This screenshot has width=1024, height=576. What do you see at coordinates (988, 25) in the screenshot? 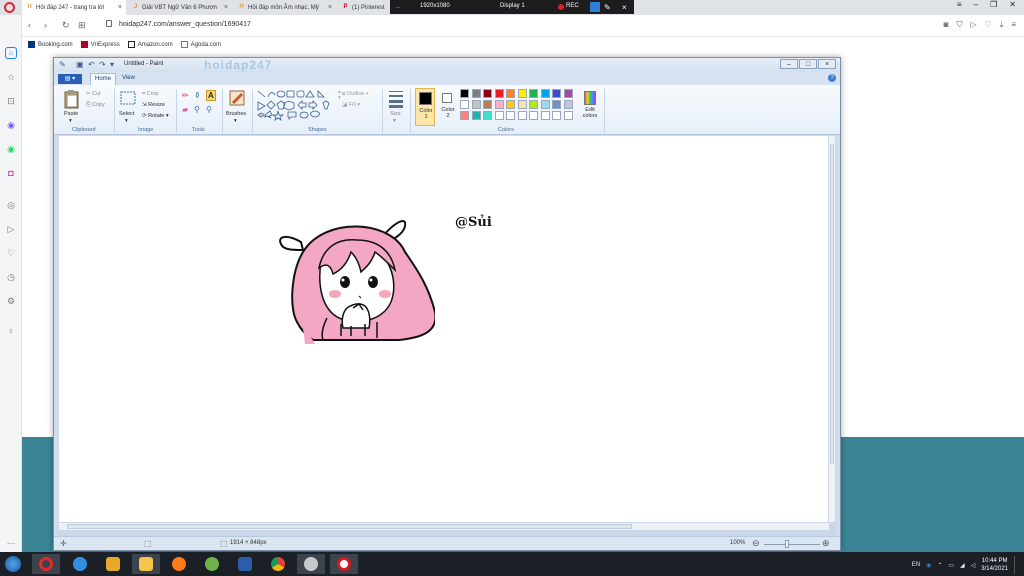
I see `heart-icon: ♡` at bounding box center [988, 25].